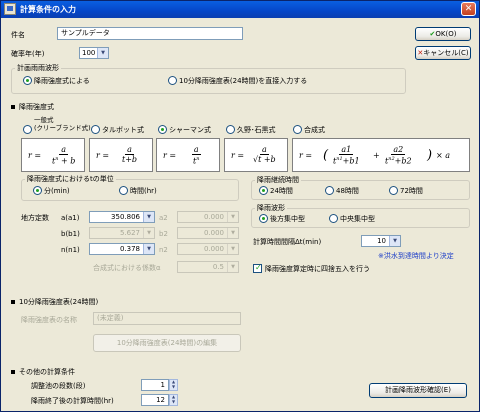 The height and width of the screenshot is (412, 480). I want to click on after-rain-label: 降雨終了後の計算時間(hr), so click(72, 401).